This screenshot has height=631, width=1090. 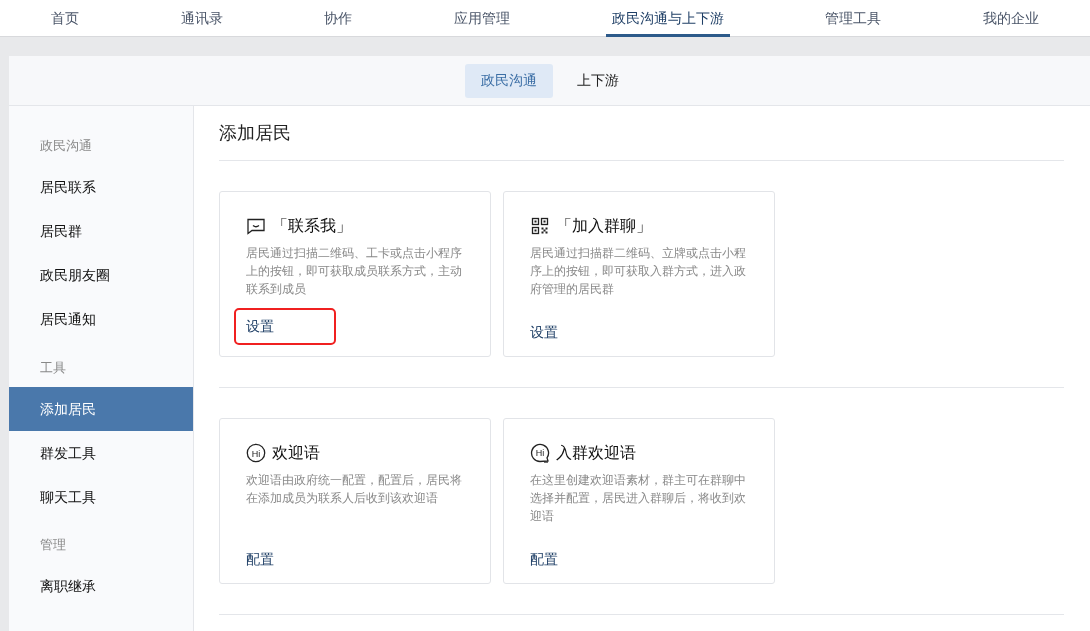 I want to click on sidebar-item: 添加居民, so click(x=101, y=409).